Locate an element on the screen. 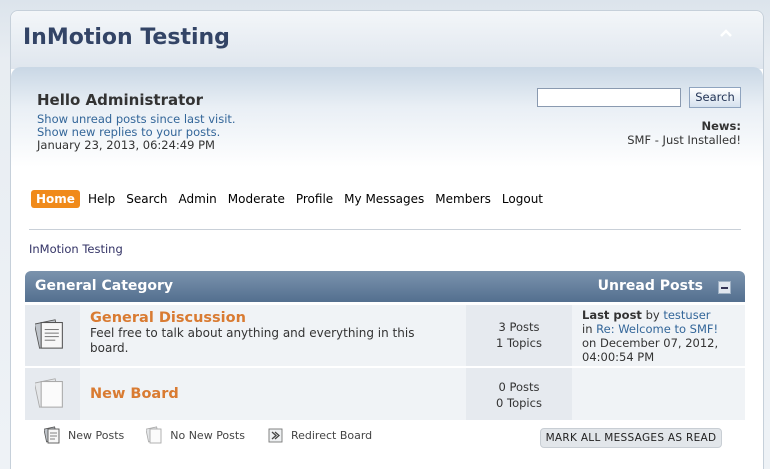 This screenshot has width=770, height=469. board-posts-count: 0 Posts is located at coordinates (519, 387).